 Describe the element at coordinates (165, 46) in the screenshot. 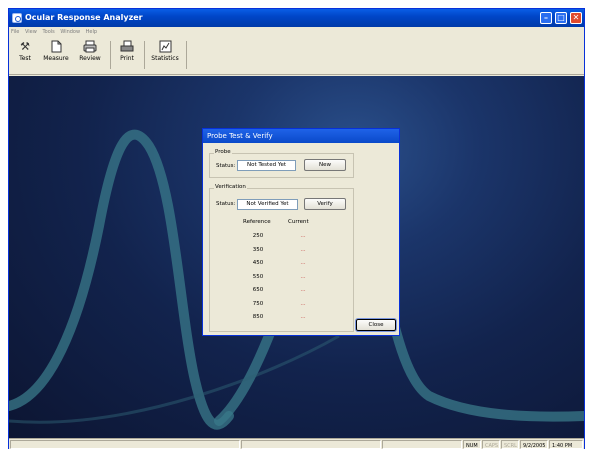

I see `chart-icon` at that location.